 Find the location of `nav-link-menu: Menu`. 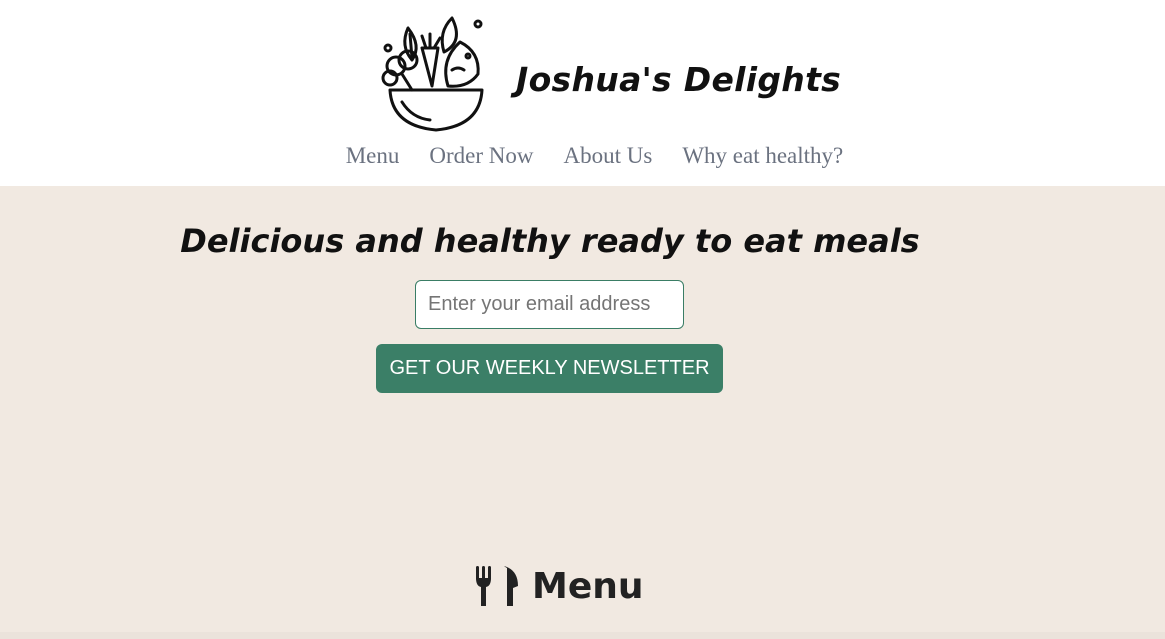

nav-link-menu: Menu is located at coordinates (373, 156).